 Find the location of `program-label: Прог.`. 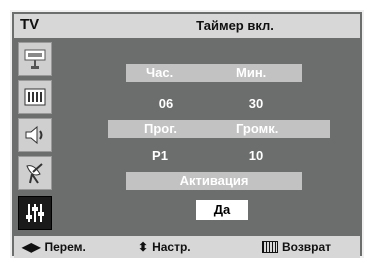

program-label: Прог. is located at coordinates (160, 128).